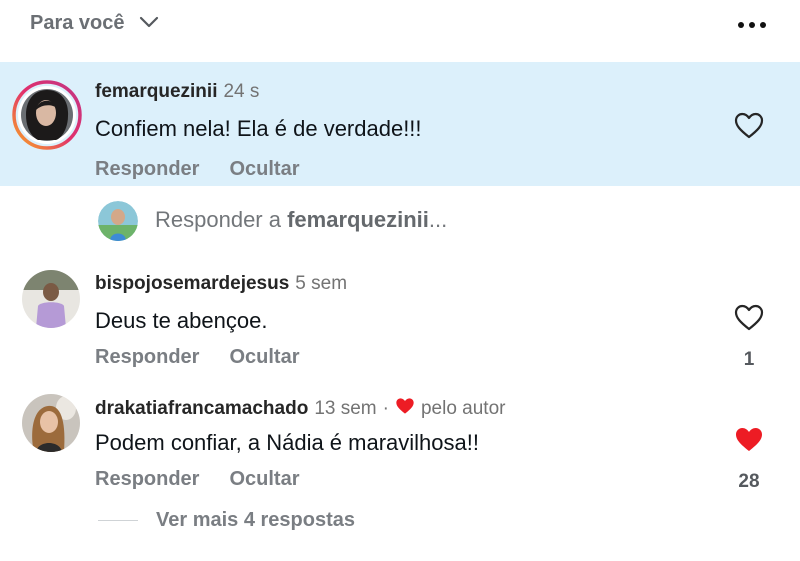  What do you see at coordinates (321, 283) in the screenshot?
I see `comment-time: 5 sem` at bounding box center [321, 283].